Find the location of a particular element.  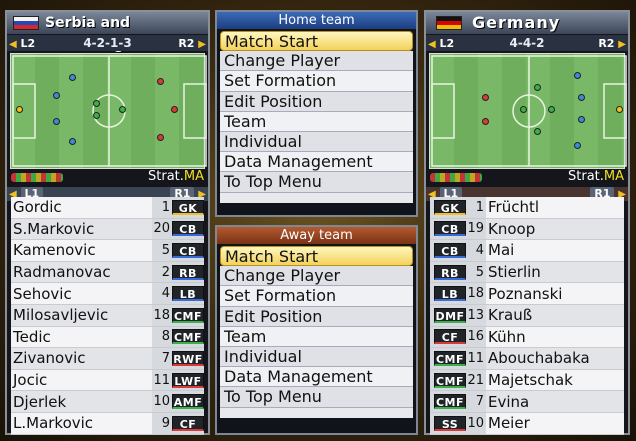

player-row: RB 5 Stierlin is located at coordinates (527, 272).